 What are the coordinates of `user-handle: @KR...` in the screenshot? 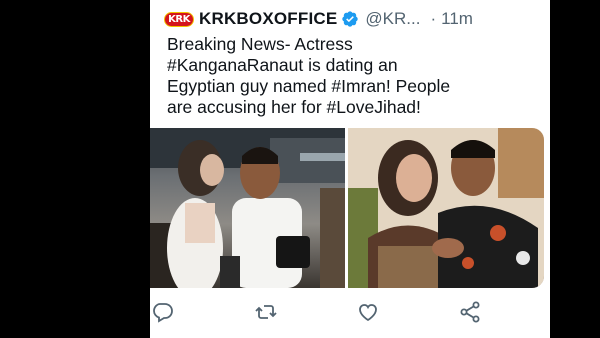 It's located at (392, 19).